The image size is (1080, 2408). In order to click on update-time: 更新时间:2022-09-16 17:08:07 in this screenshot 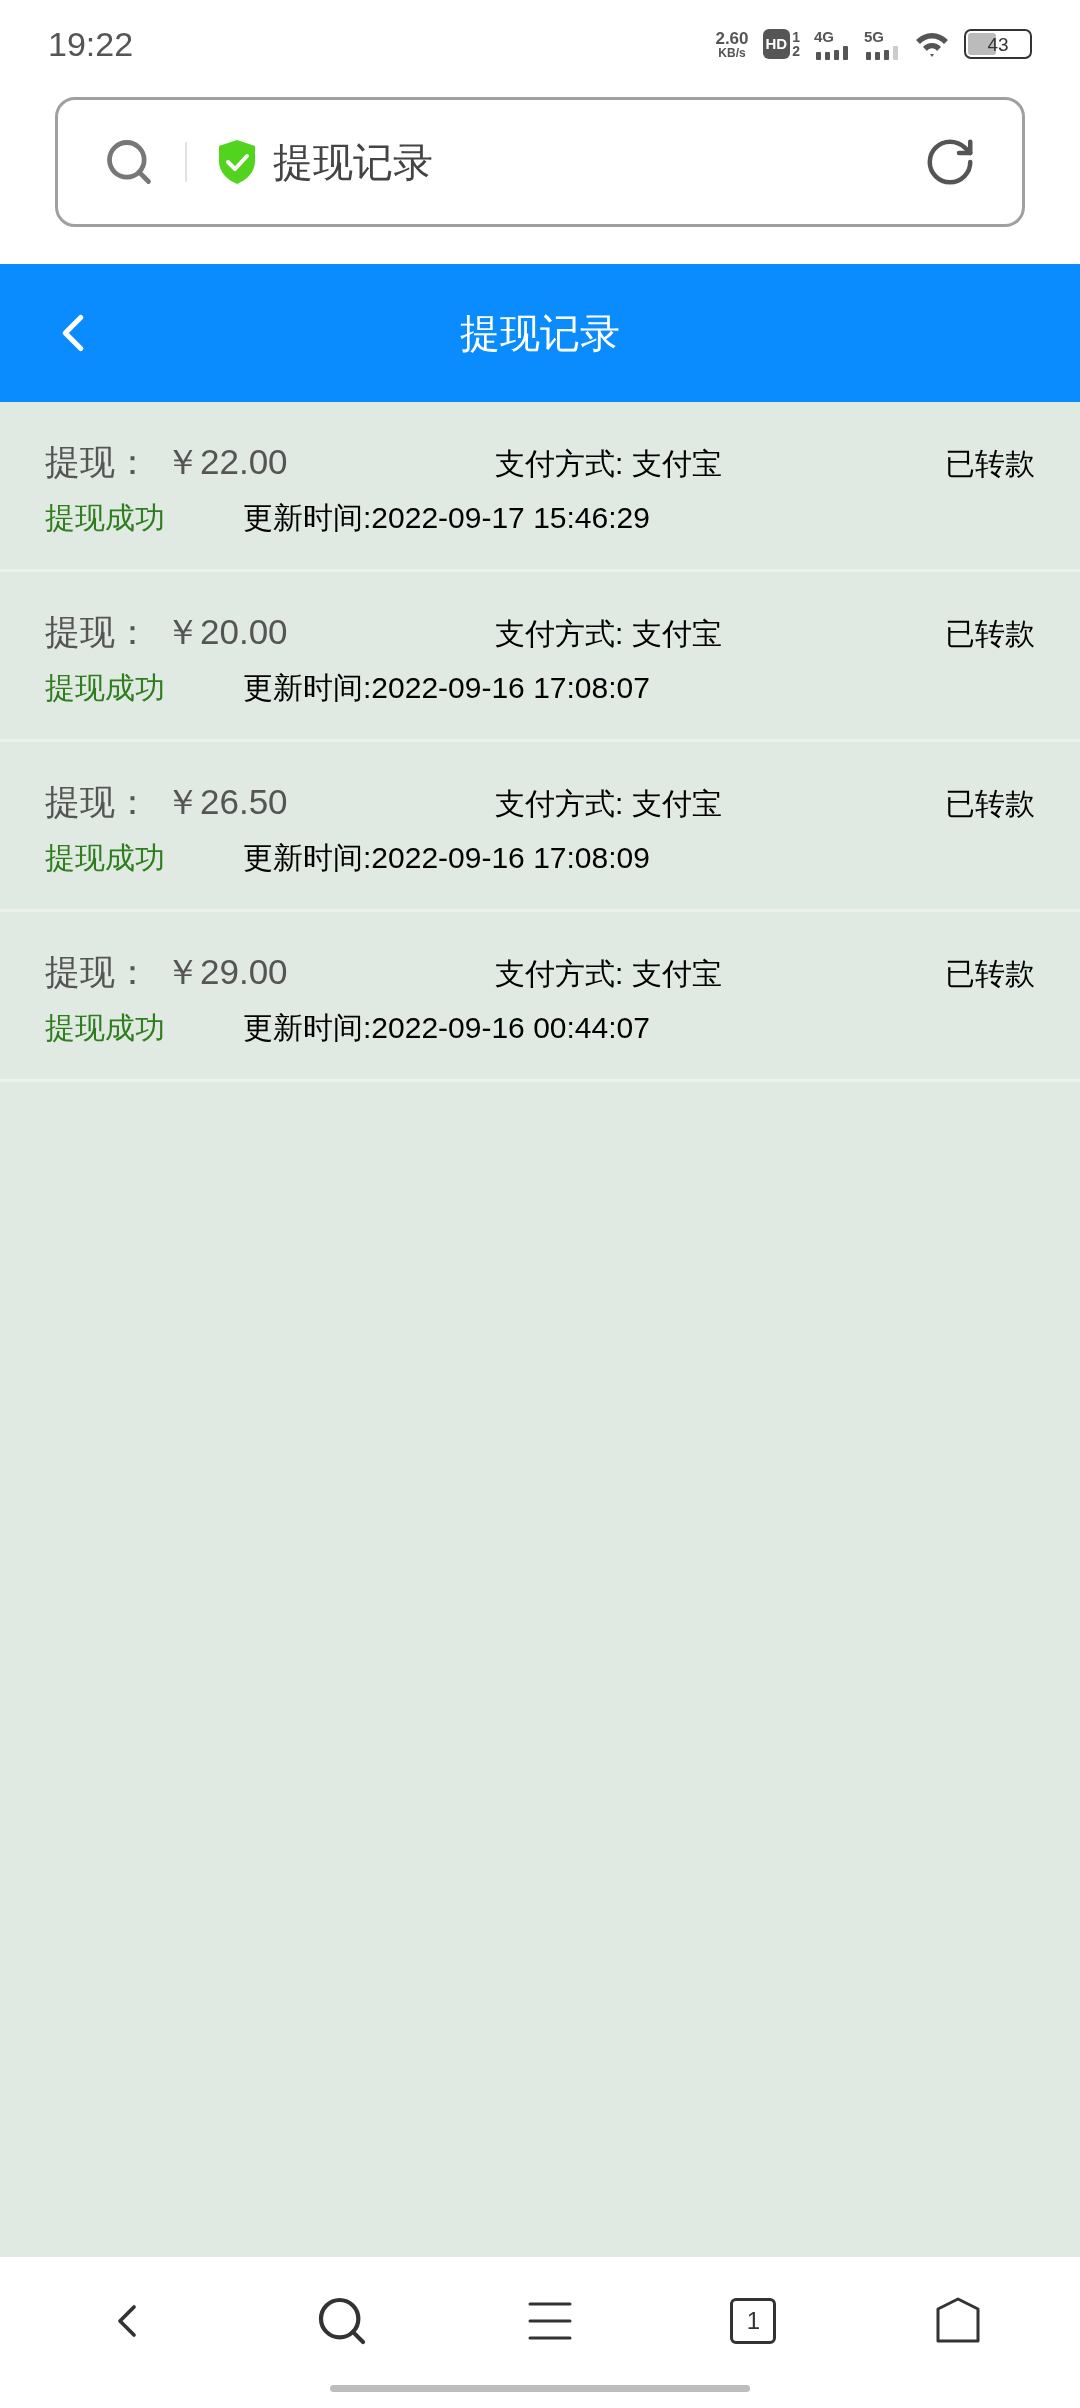, I will do `click(446, 687)`.